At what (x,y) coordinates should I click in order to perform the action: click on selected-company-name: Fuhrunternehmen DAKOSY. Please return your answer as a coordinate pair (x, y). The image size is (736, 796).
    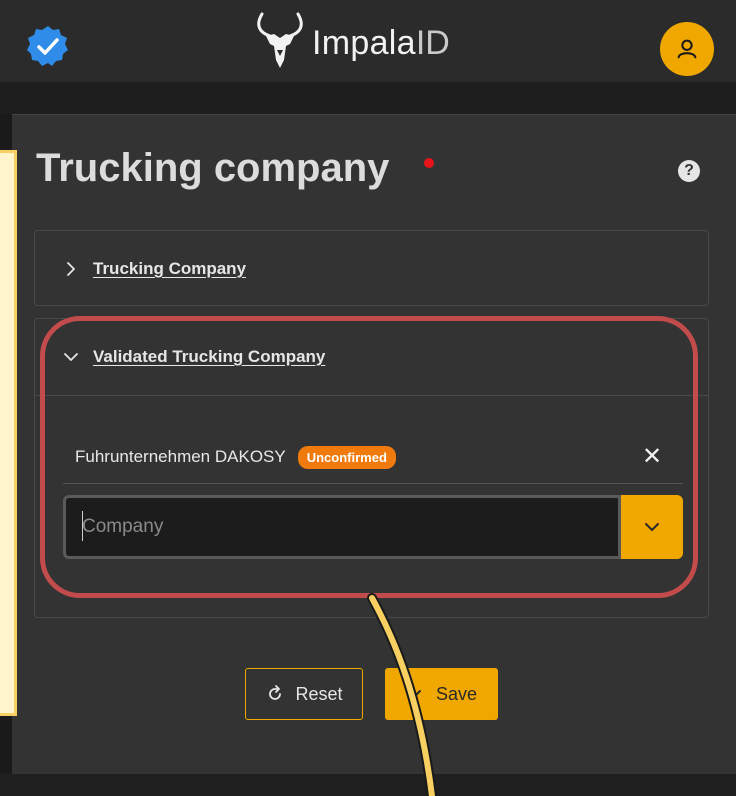
    Looking at the image, I should click on (180, 456).